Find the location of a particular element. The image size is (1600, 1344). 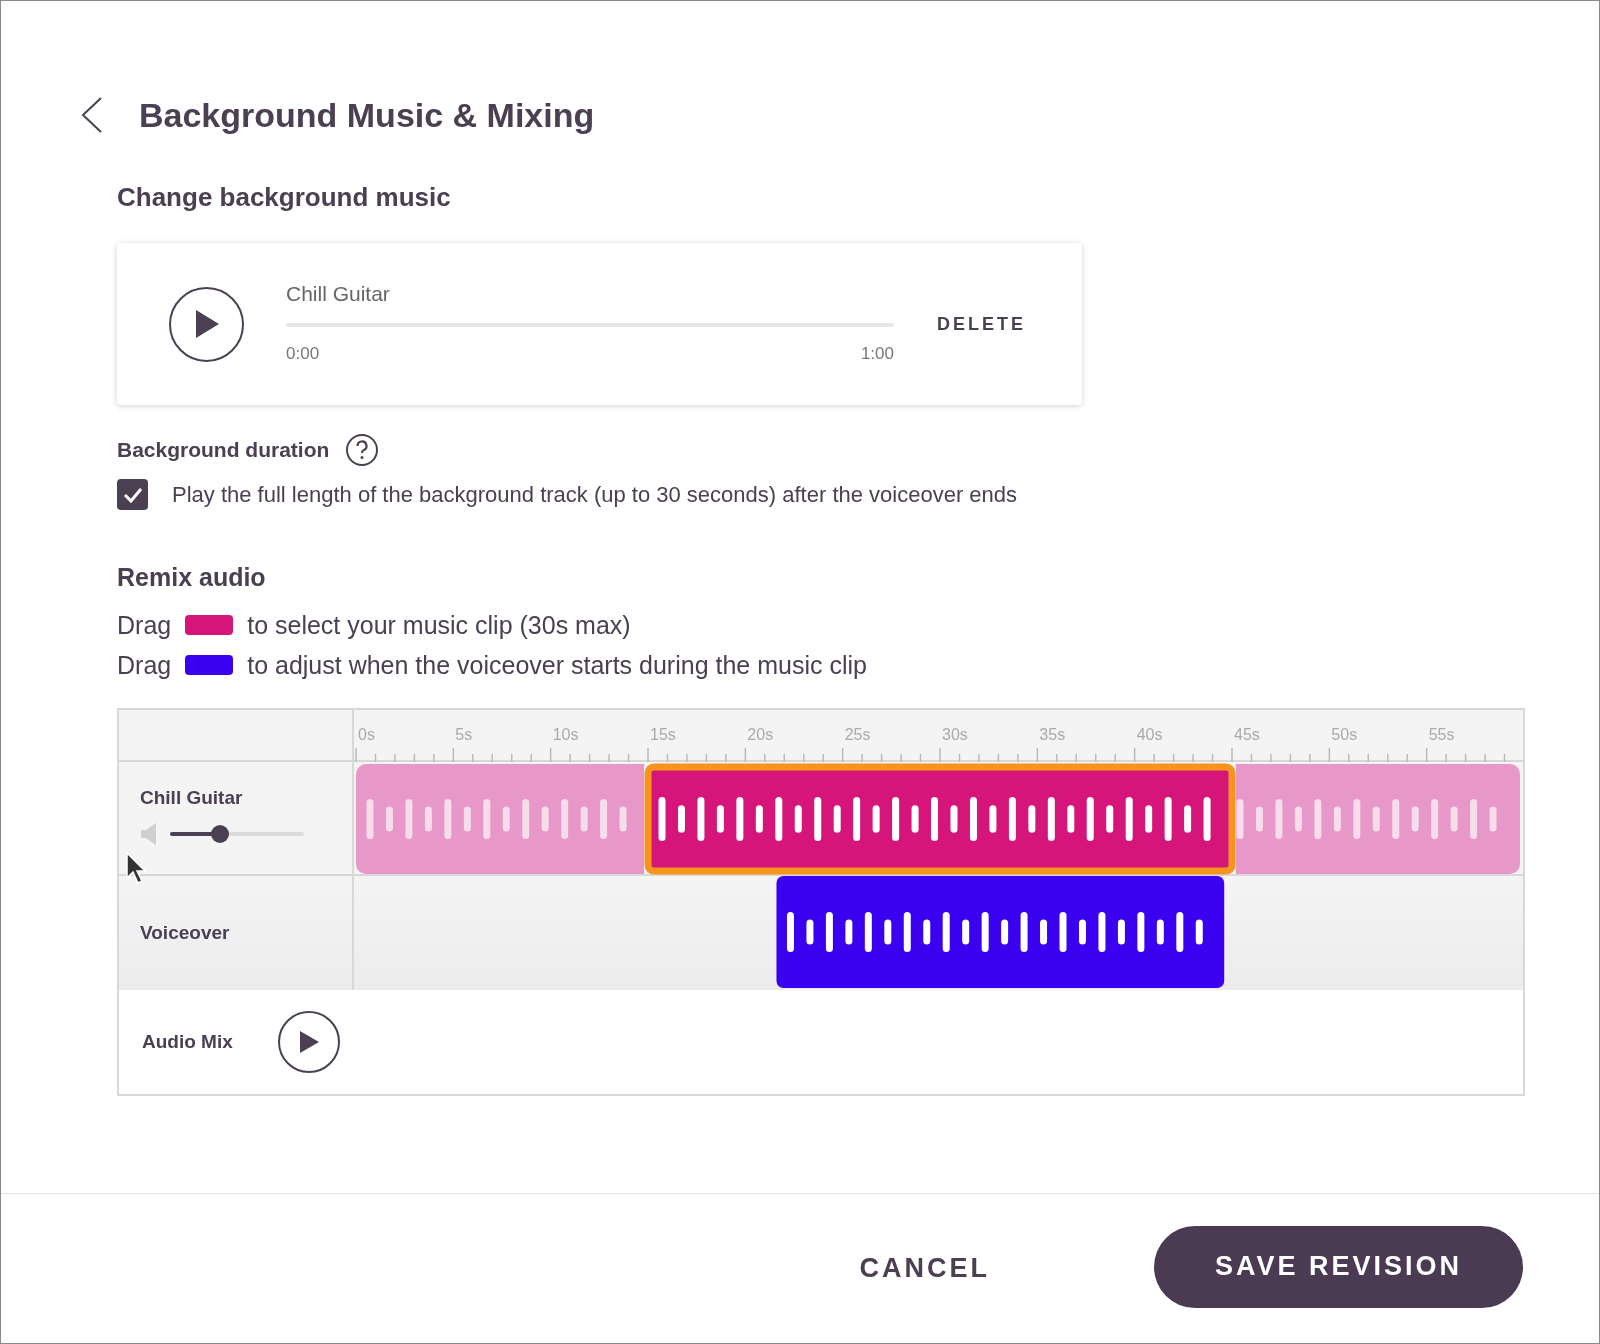

back-icon is located at coordinates (91, 115).